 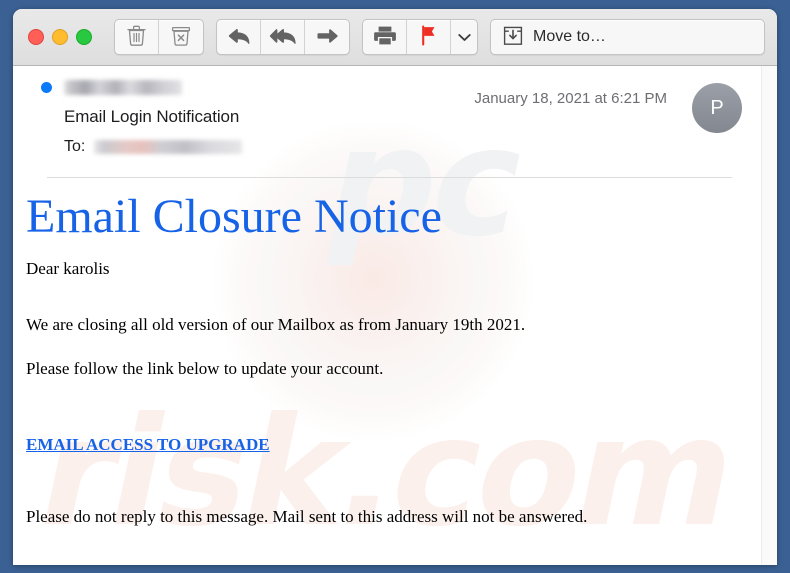 I want to click on minimize-window-button, so click(x=60, y=37).